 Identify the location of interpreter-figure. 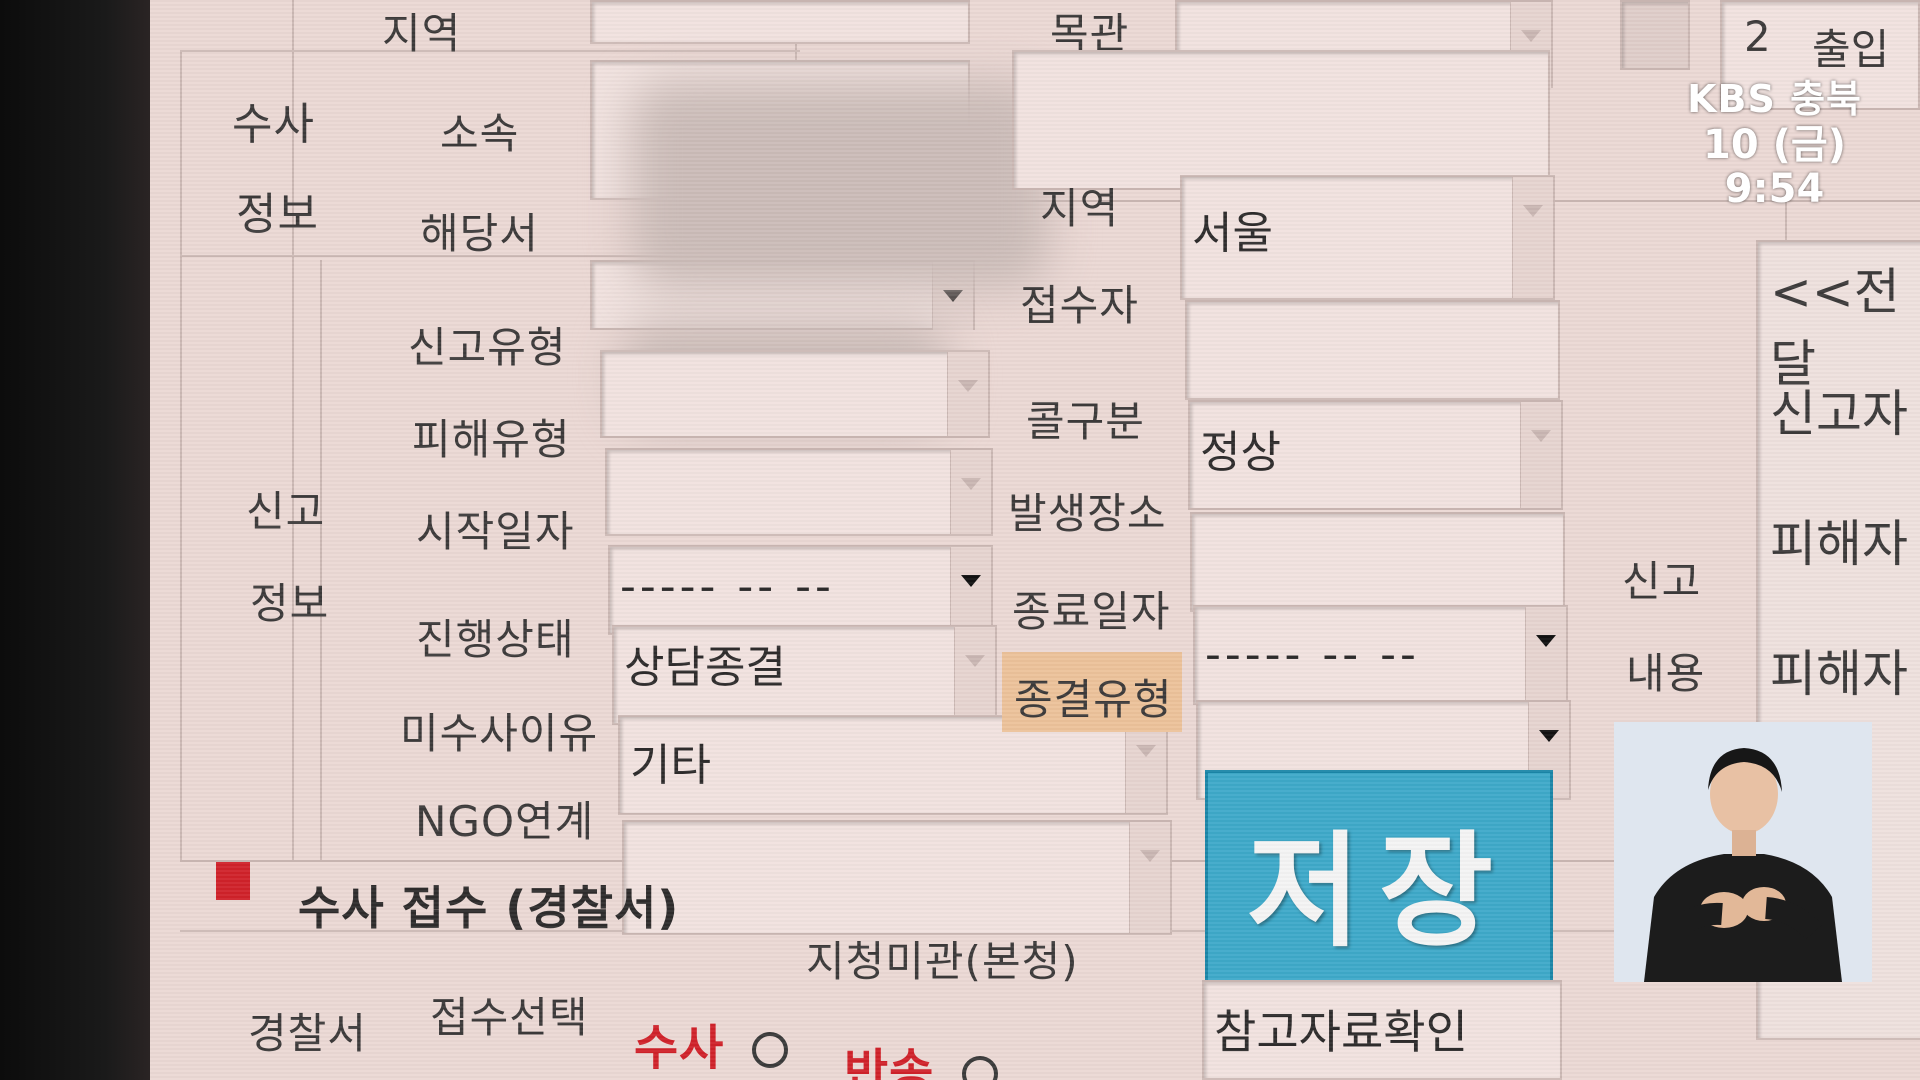
(1743, 852).